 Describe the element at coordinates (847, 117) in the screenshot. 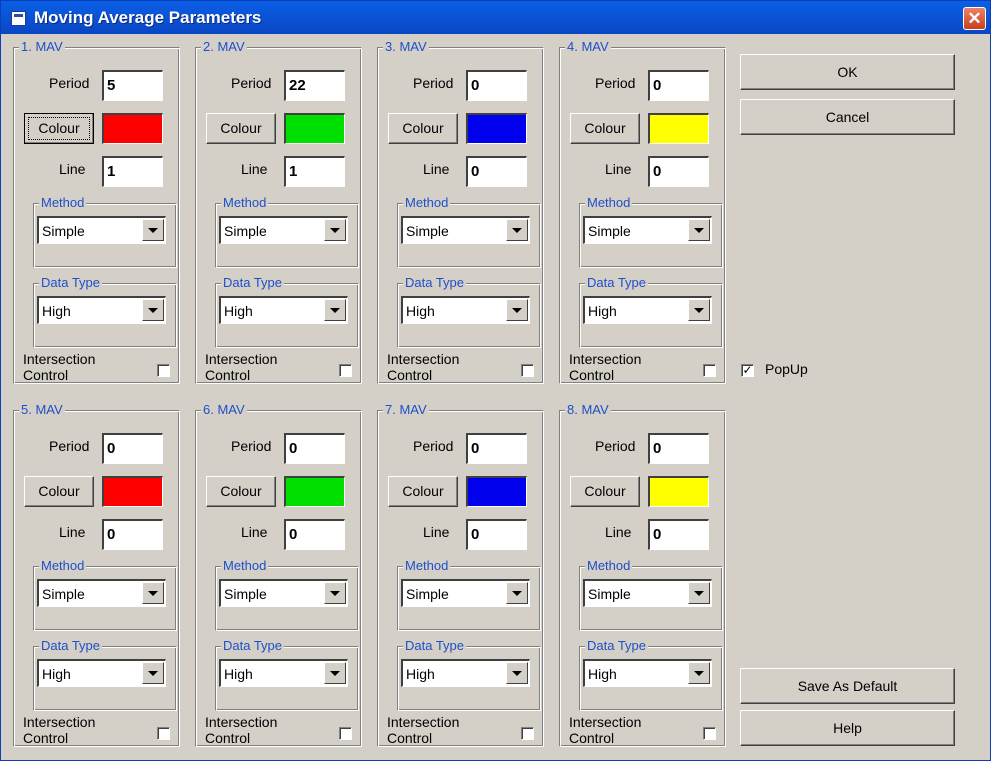

I see `cancel-button: Cancel` at that location.